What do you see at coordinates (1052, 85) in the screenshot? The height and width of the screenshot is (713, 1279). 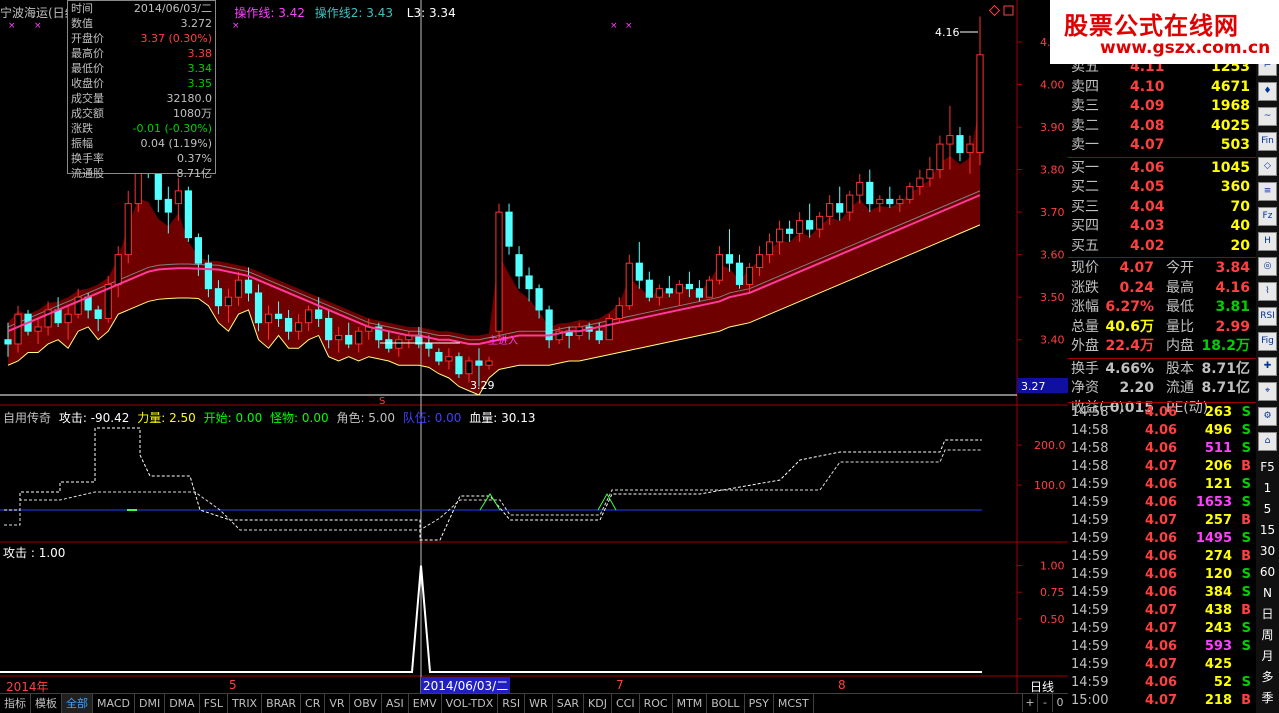 I see `price-axis-label: 4.00` at bounding box center [1052, 85].